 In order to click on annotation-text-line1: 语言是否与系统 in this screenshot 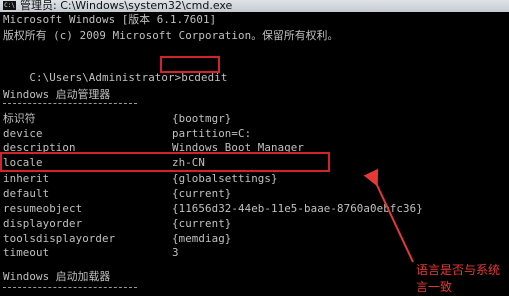, I will do `click(458, 270)`.